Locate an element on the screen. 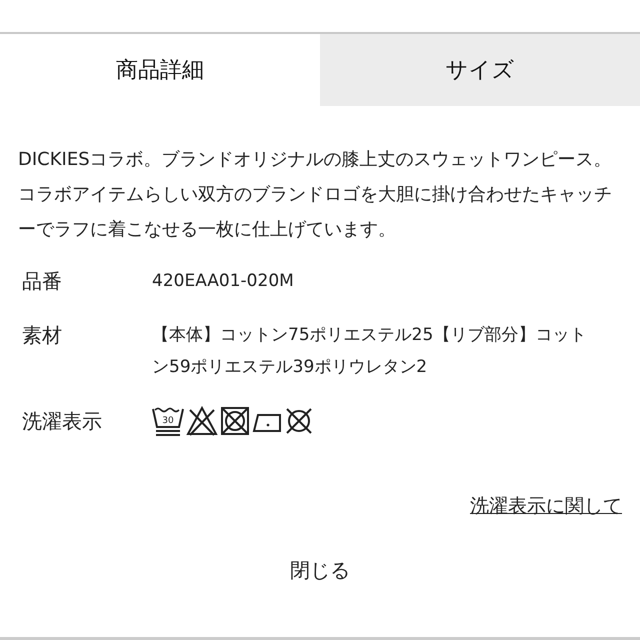  crossed-circle-icon is located at coordinates (299, 421).